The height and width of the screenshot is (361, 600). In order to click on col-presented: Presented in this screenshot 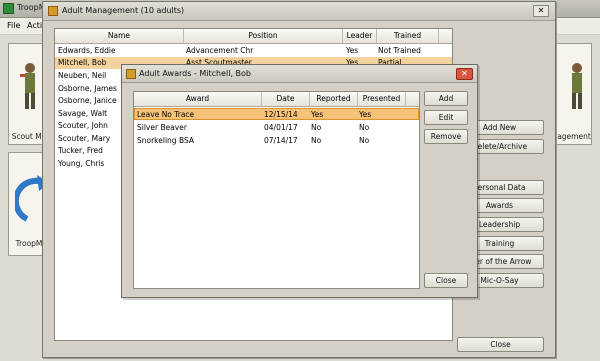, I will do `click(382, 99)`.